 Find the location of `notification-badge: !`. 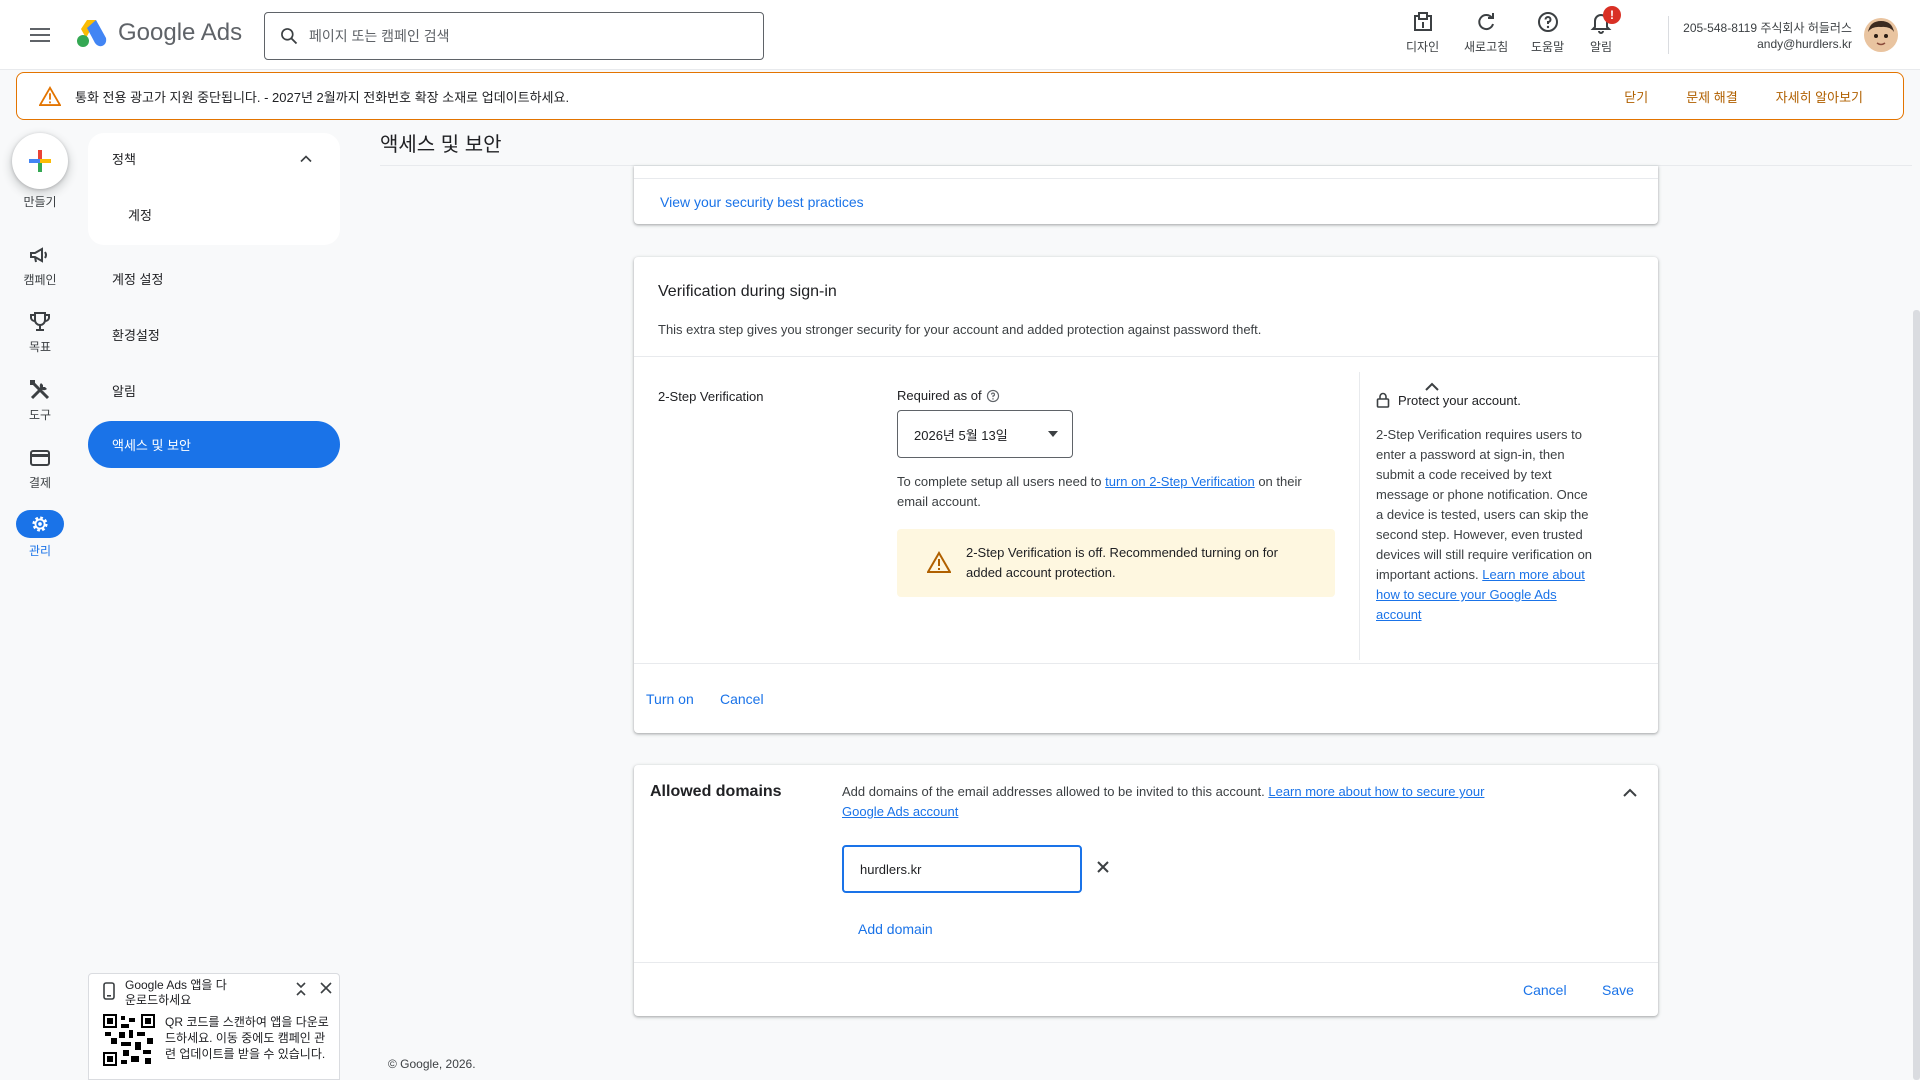

notification-badge: ! is located at coordinates (1612, 15).